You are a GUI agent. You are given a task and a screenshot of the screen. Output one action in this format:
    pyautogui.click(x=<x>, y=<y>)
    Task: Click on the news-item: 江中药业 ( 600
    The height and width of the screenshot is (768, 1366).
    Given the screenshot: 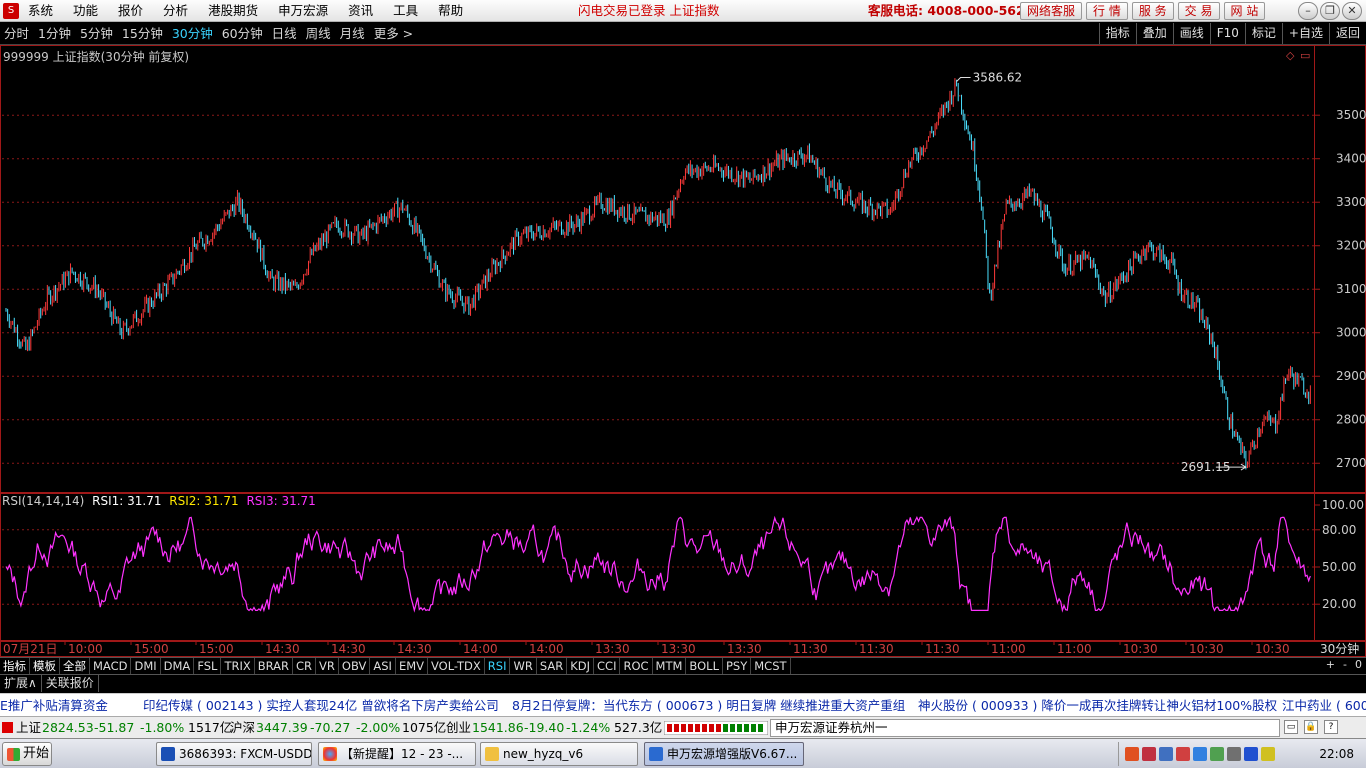 What is the action you would take?
    pyautogui.click(x=1324, y=705)
    